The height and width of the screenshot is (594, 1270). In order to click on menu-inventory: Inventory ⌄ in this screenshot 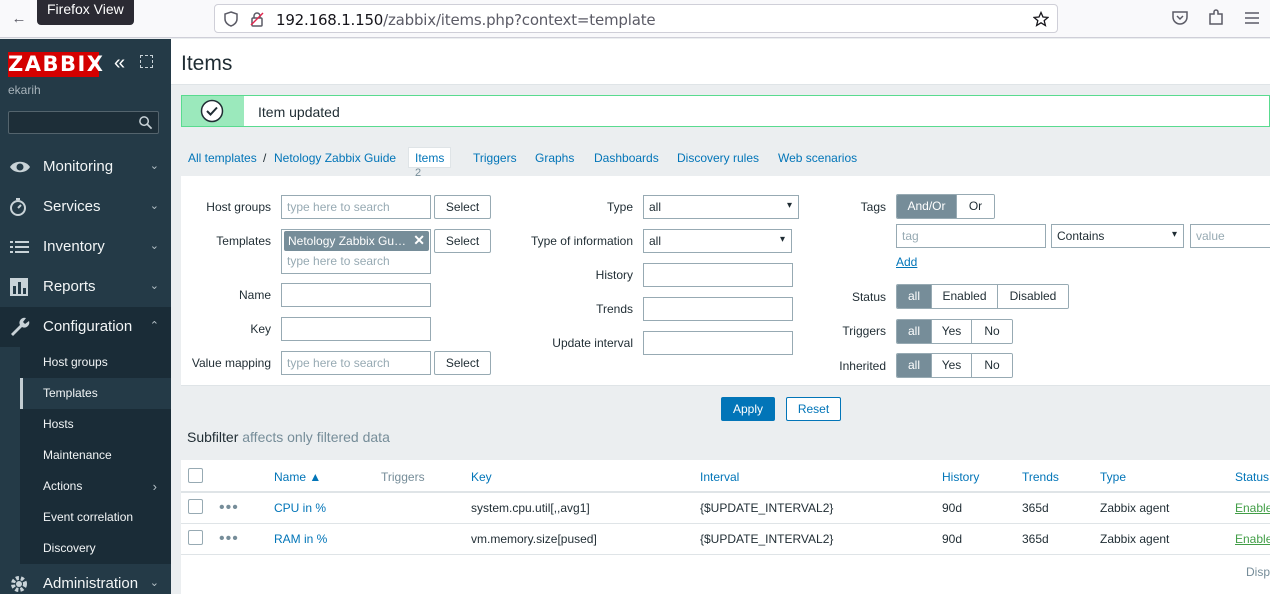, I will do `click(85, 247)`.